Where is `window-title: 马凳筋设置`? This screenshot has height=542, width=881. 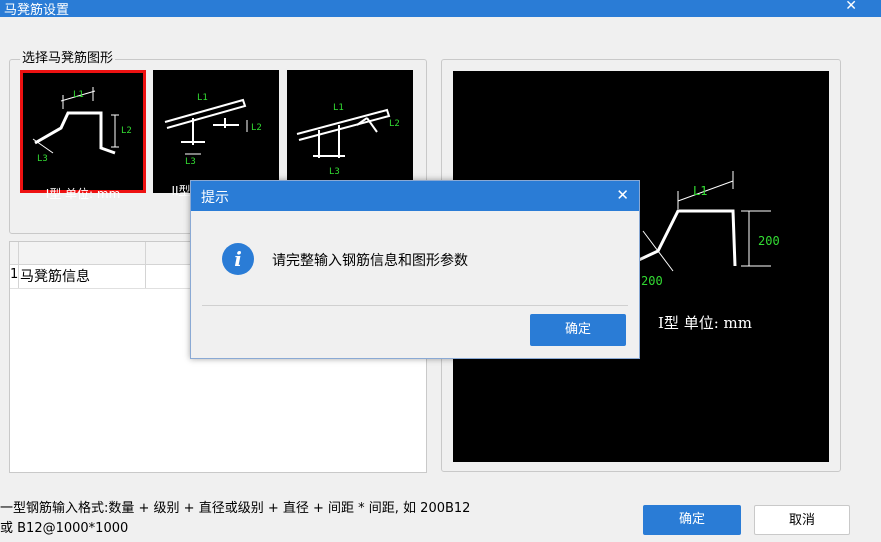
window-title: 马凳筋设置 is located at coordinates (37, 10).